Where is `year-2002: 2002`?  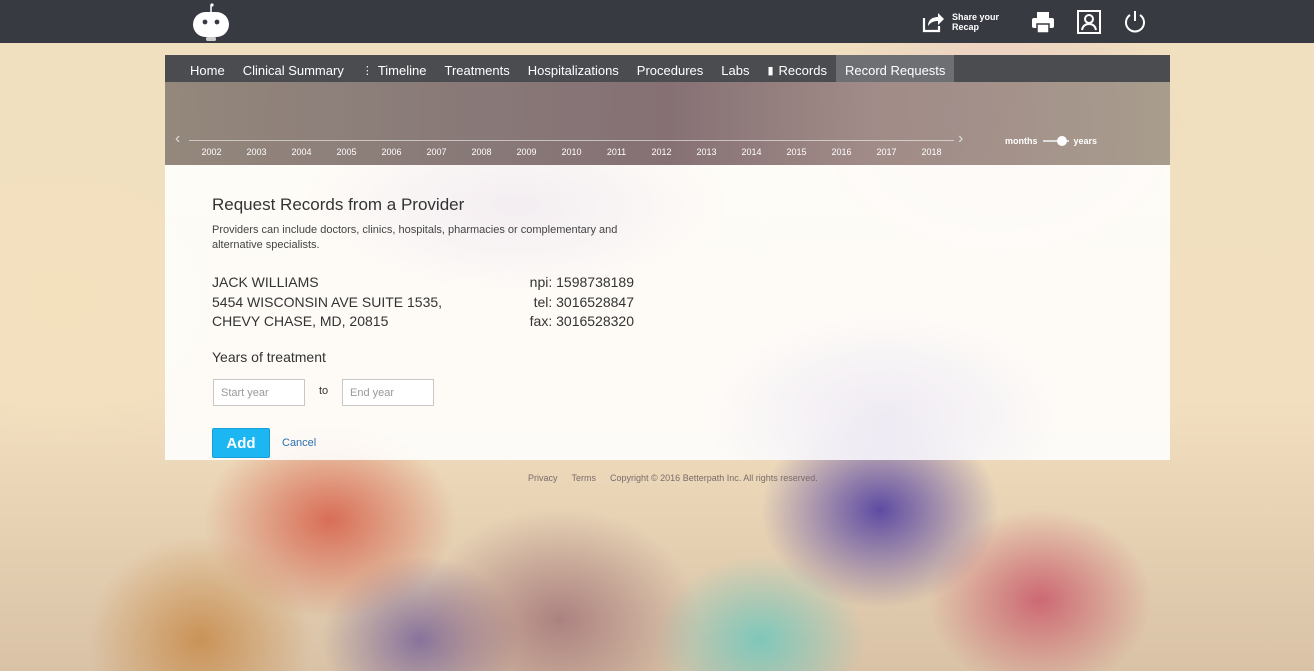
year-2002: 2002 is located at coordinates (211, 148).